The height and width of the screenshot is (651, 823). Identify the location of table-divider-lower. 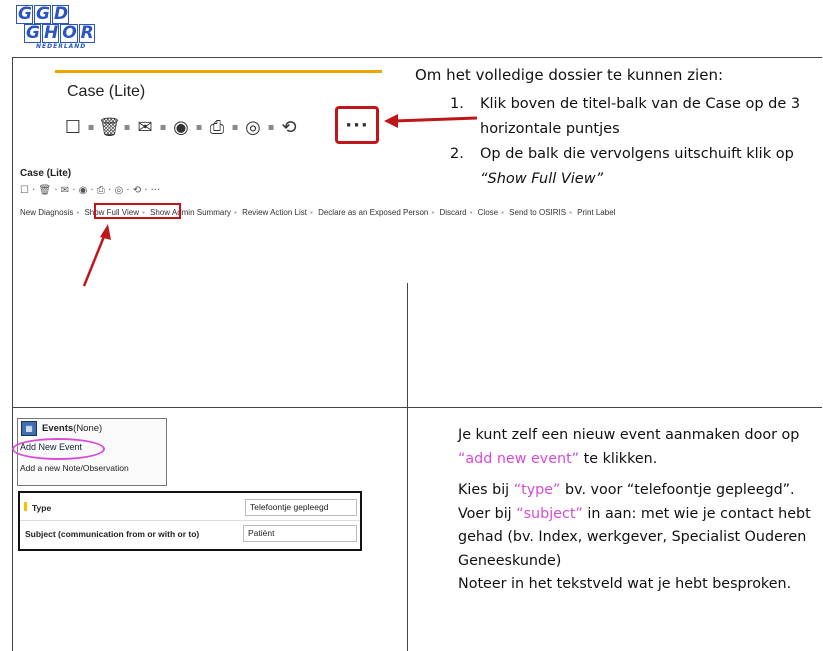
(407, 529).